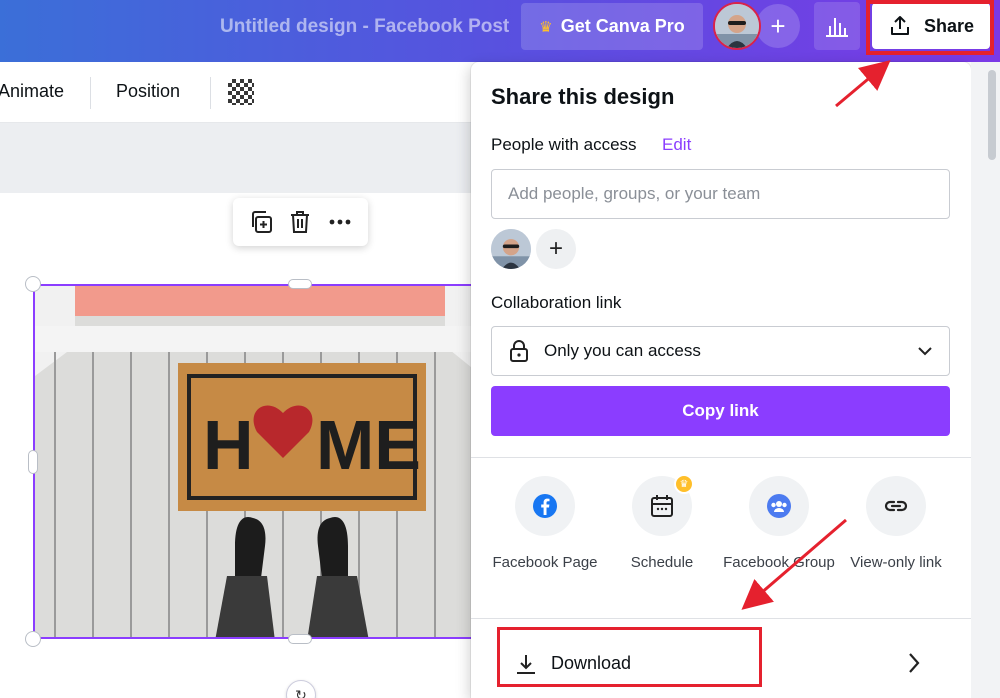 This screenshot has height=698, width=1000. What do you see at coordinates (629, 657) in the screenshot?
I see `download-highlight-box` at bounding box center [629, 657].